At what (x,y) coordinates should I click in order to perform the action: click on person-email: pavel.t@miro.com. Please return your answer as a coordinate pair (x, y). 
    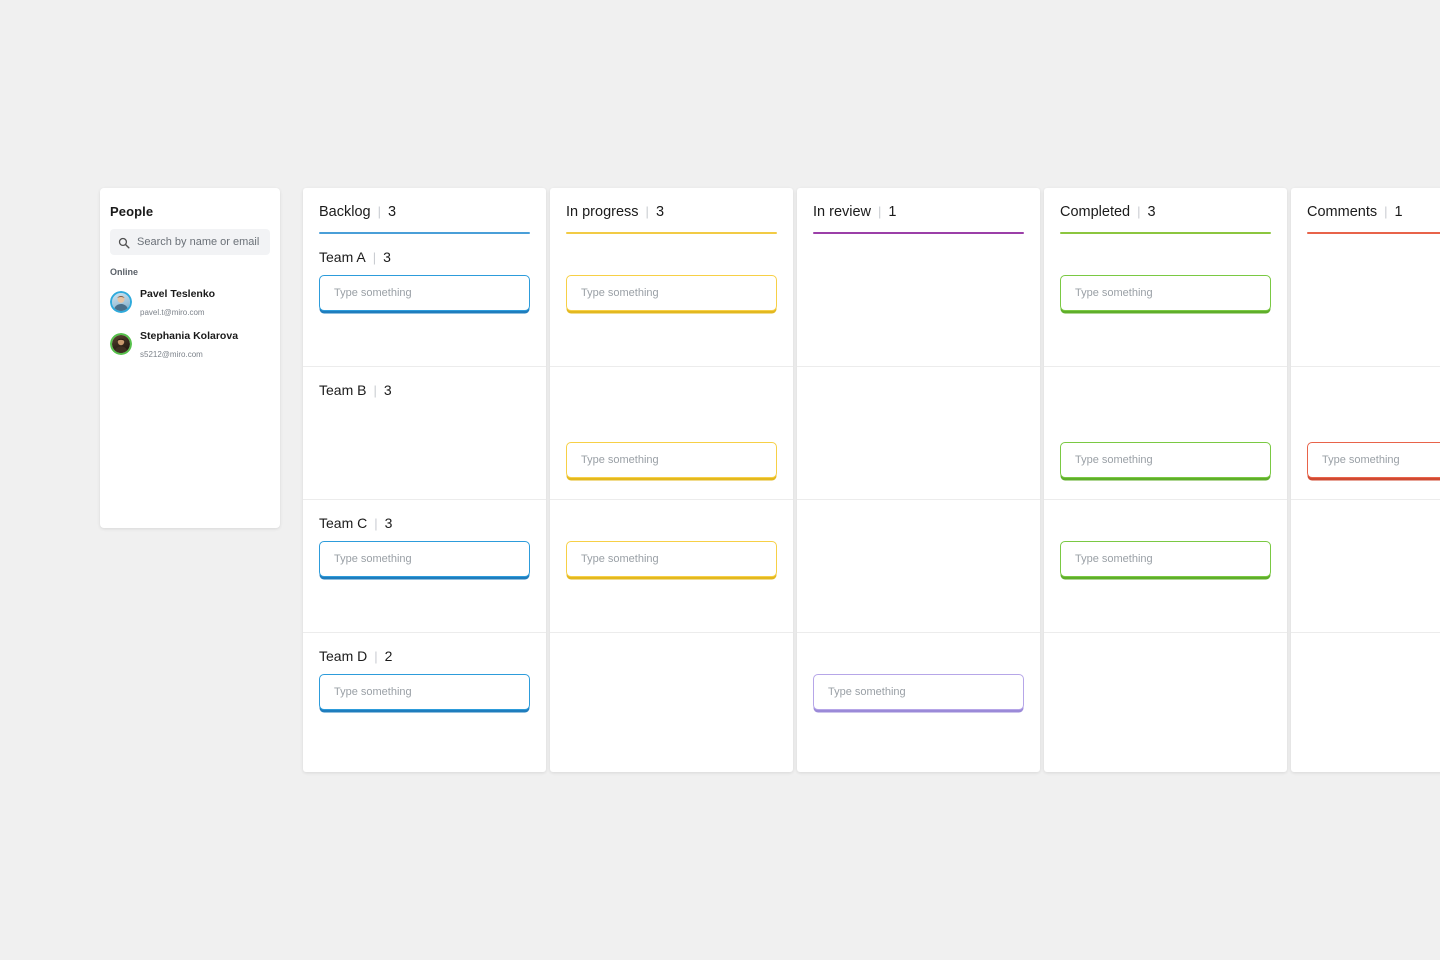
    Looking at the image, I should click on (172, 312).